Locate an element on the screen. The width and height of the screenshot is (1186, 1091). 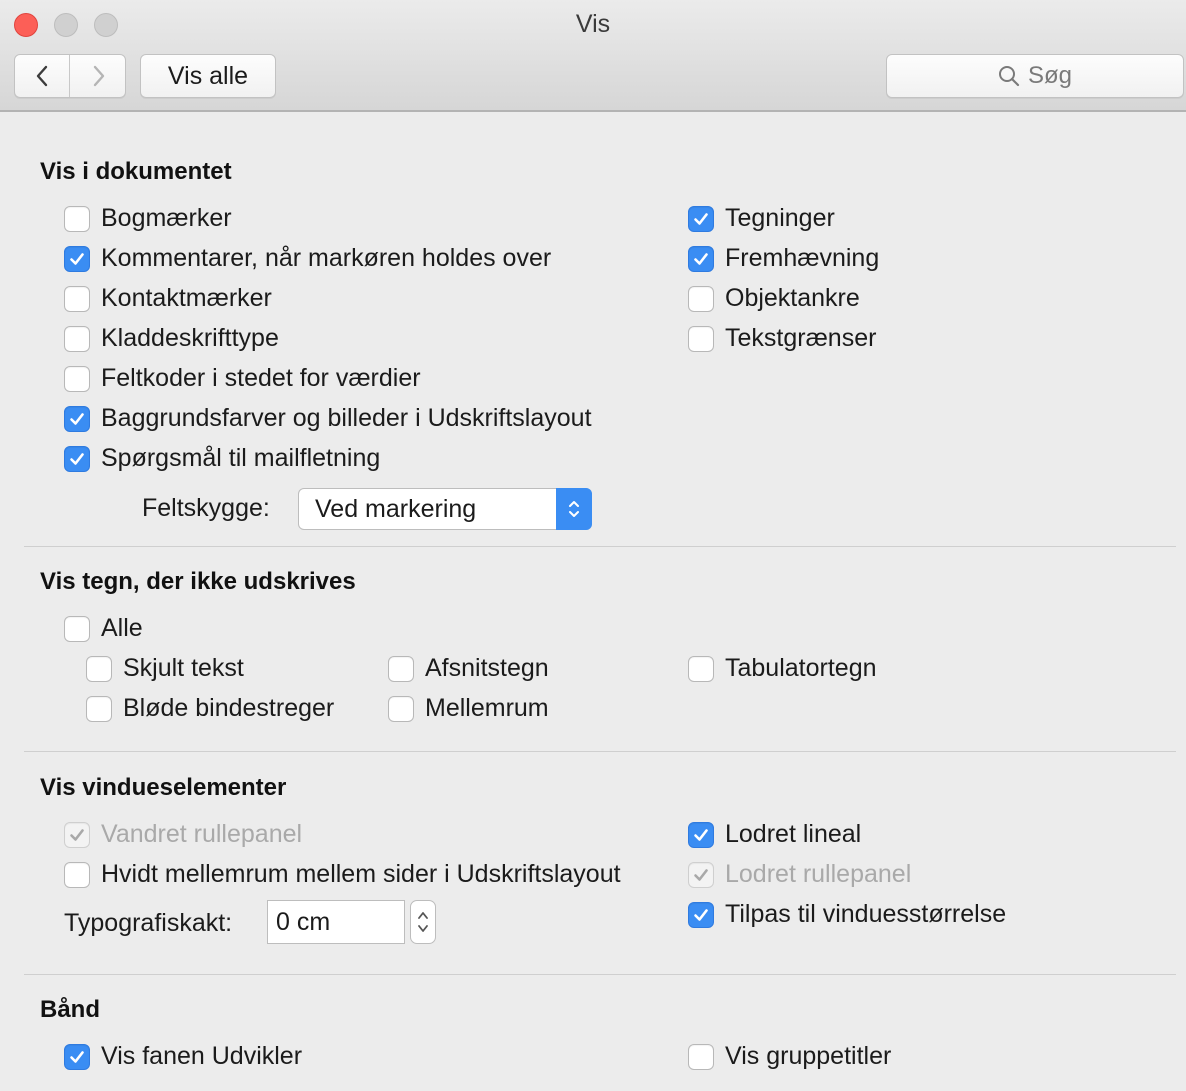
checkbox-label: Vis fanen Udvikler is located at coordinates (202, 1056).